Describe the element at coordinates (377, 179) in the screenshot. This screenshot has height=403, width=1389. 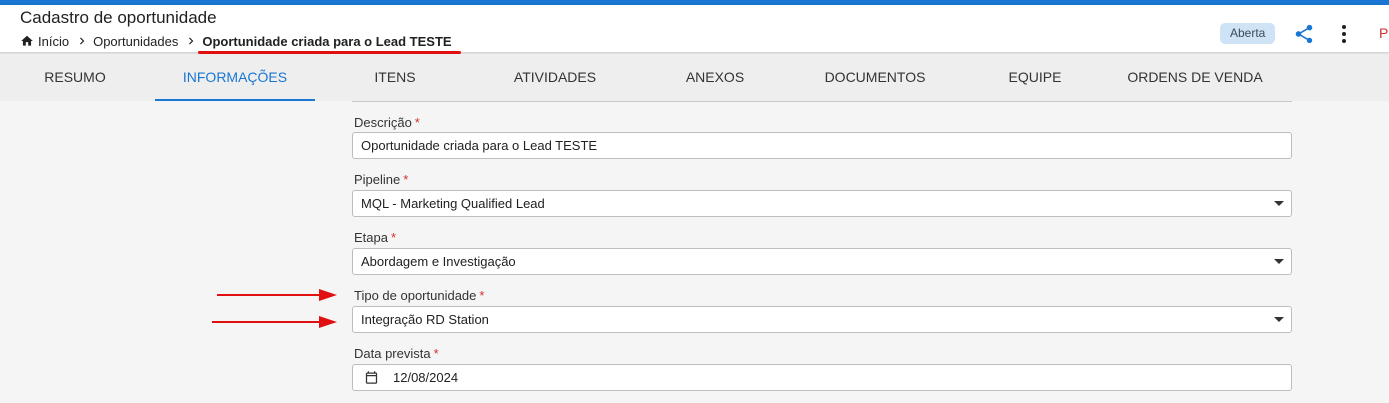
I see `pipeline-label-text: Pipeline` at that location.